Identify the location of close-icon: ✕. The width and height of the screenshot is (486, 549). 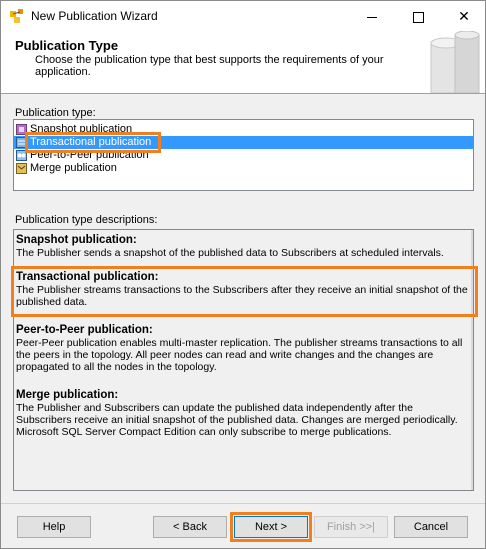
(464, 16).